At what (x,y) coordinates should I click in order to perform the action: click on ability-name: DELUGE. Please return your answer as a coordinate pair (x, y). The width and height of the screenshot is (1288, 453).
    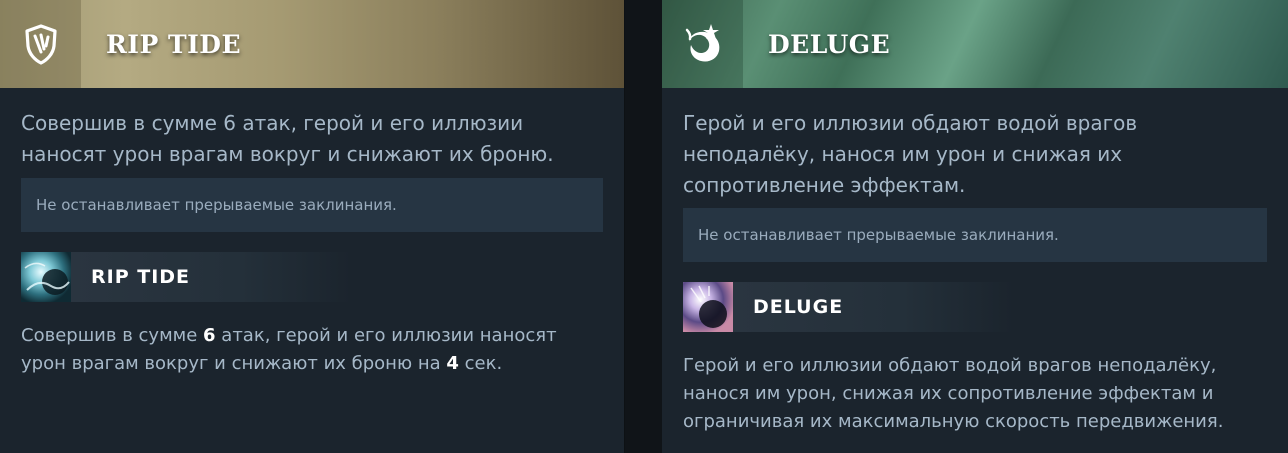
    Looking at the image, I should click on (873, 307).